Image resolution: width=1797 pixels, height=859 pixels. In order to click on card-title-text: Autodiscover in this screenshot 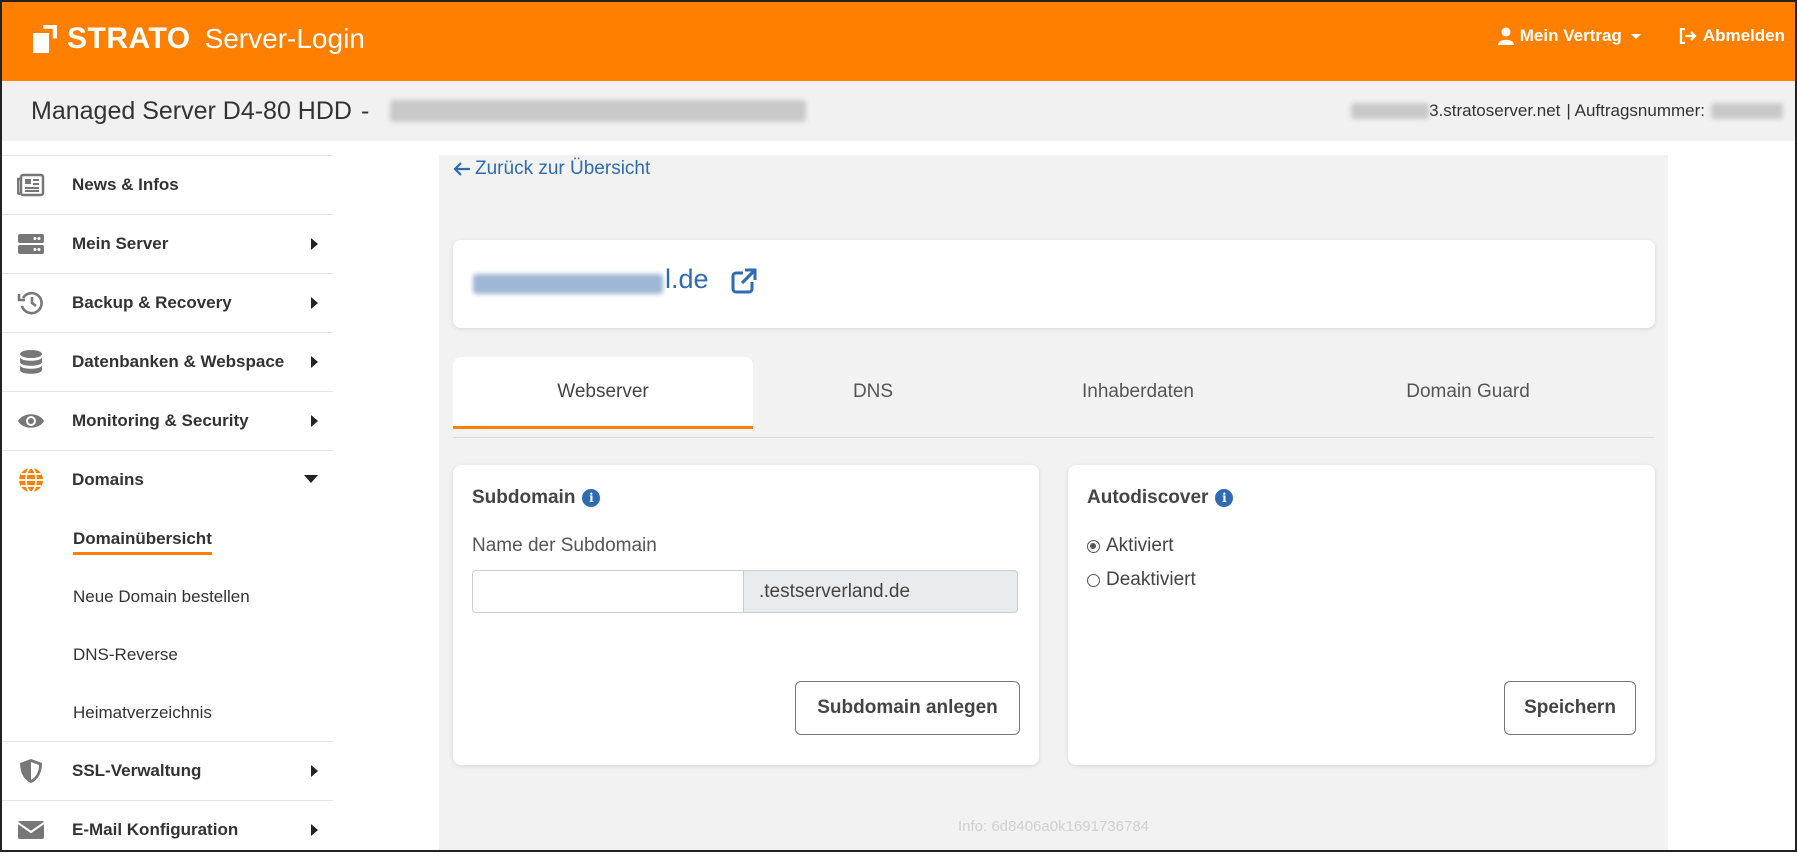, I will do `click(1148, 497)`.